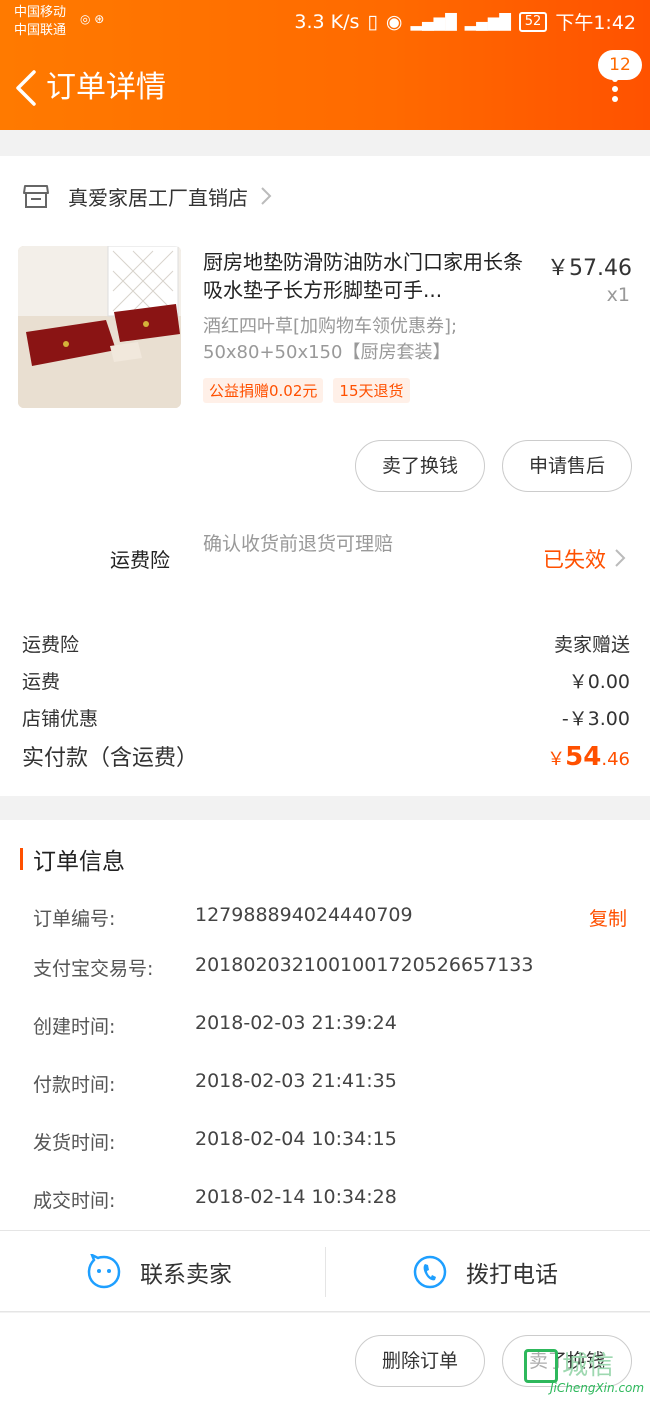 This screenshot has height=1405, width=650. I want to click on fee-row-discount: 店铺优惠 -￥3.00, so click(326, 717).